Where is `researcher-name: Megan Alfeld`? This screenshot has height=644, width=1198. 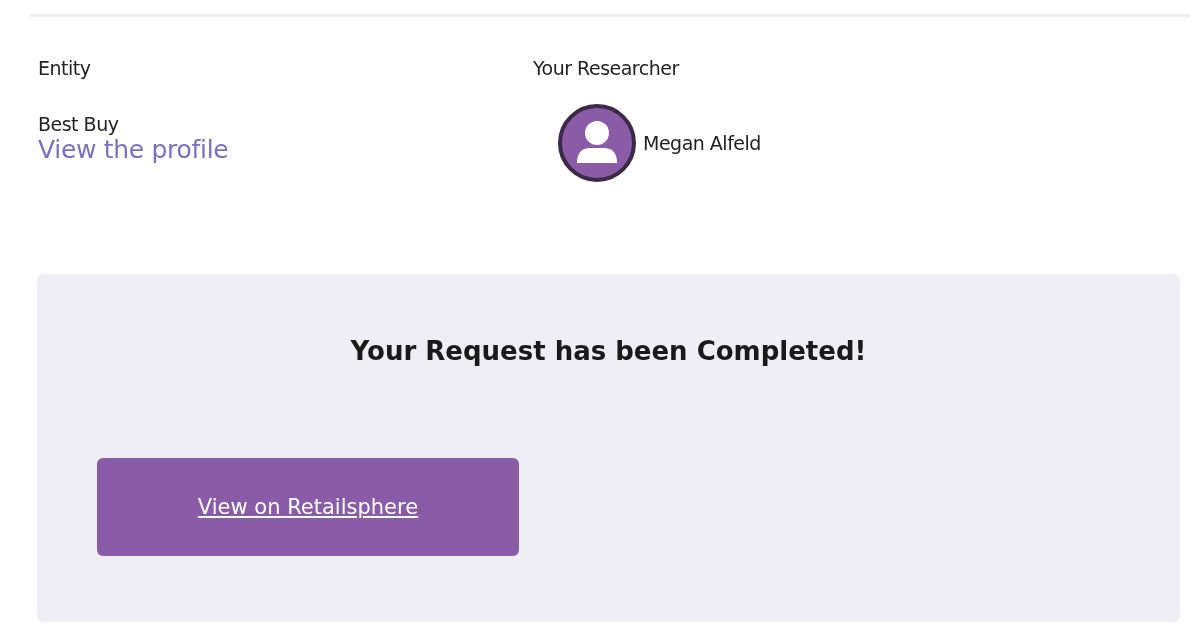
researcher-name: Megan Alfeld is located at coordinates (702, 143).